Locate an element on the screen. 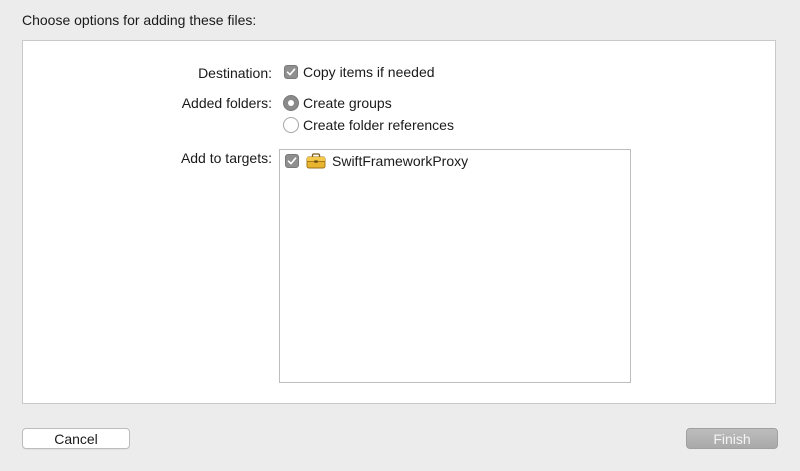 Image resolution: width=800 pixels, height=471 pixels. destination-label: Destination: is located at coordinates (235, 73).